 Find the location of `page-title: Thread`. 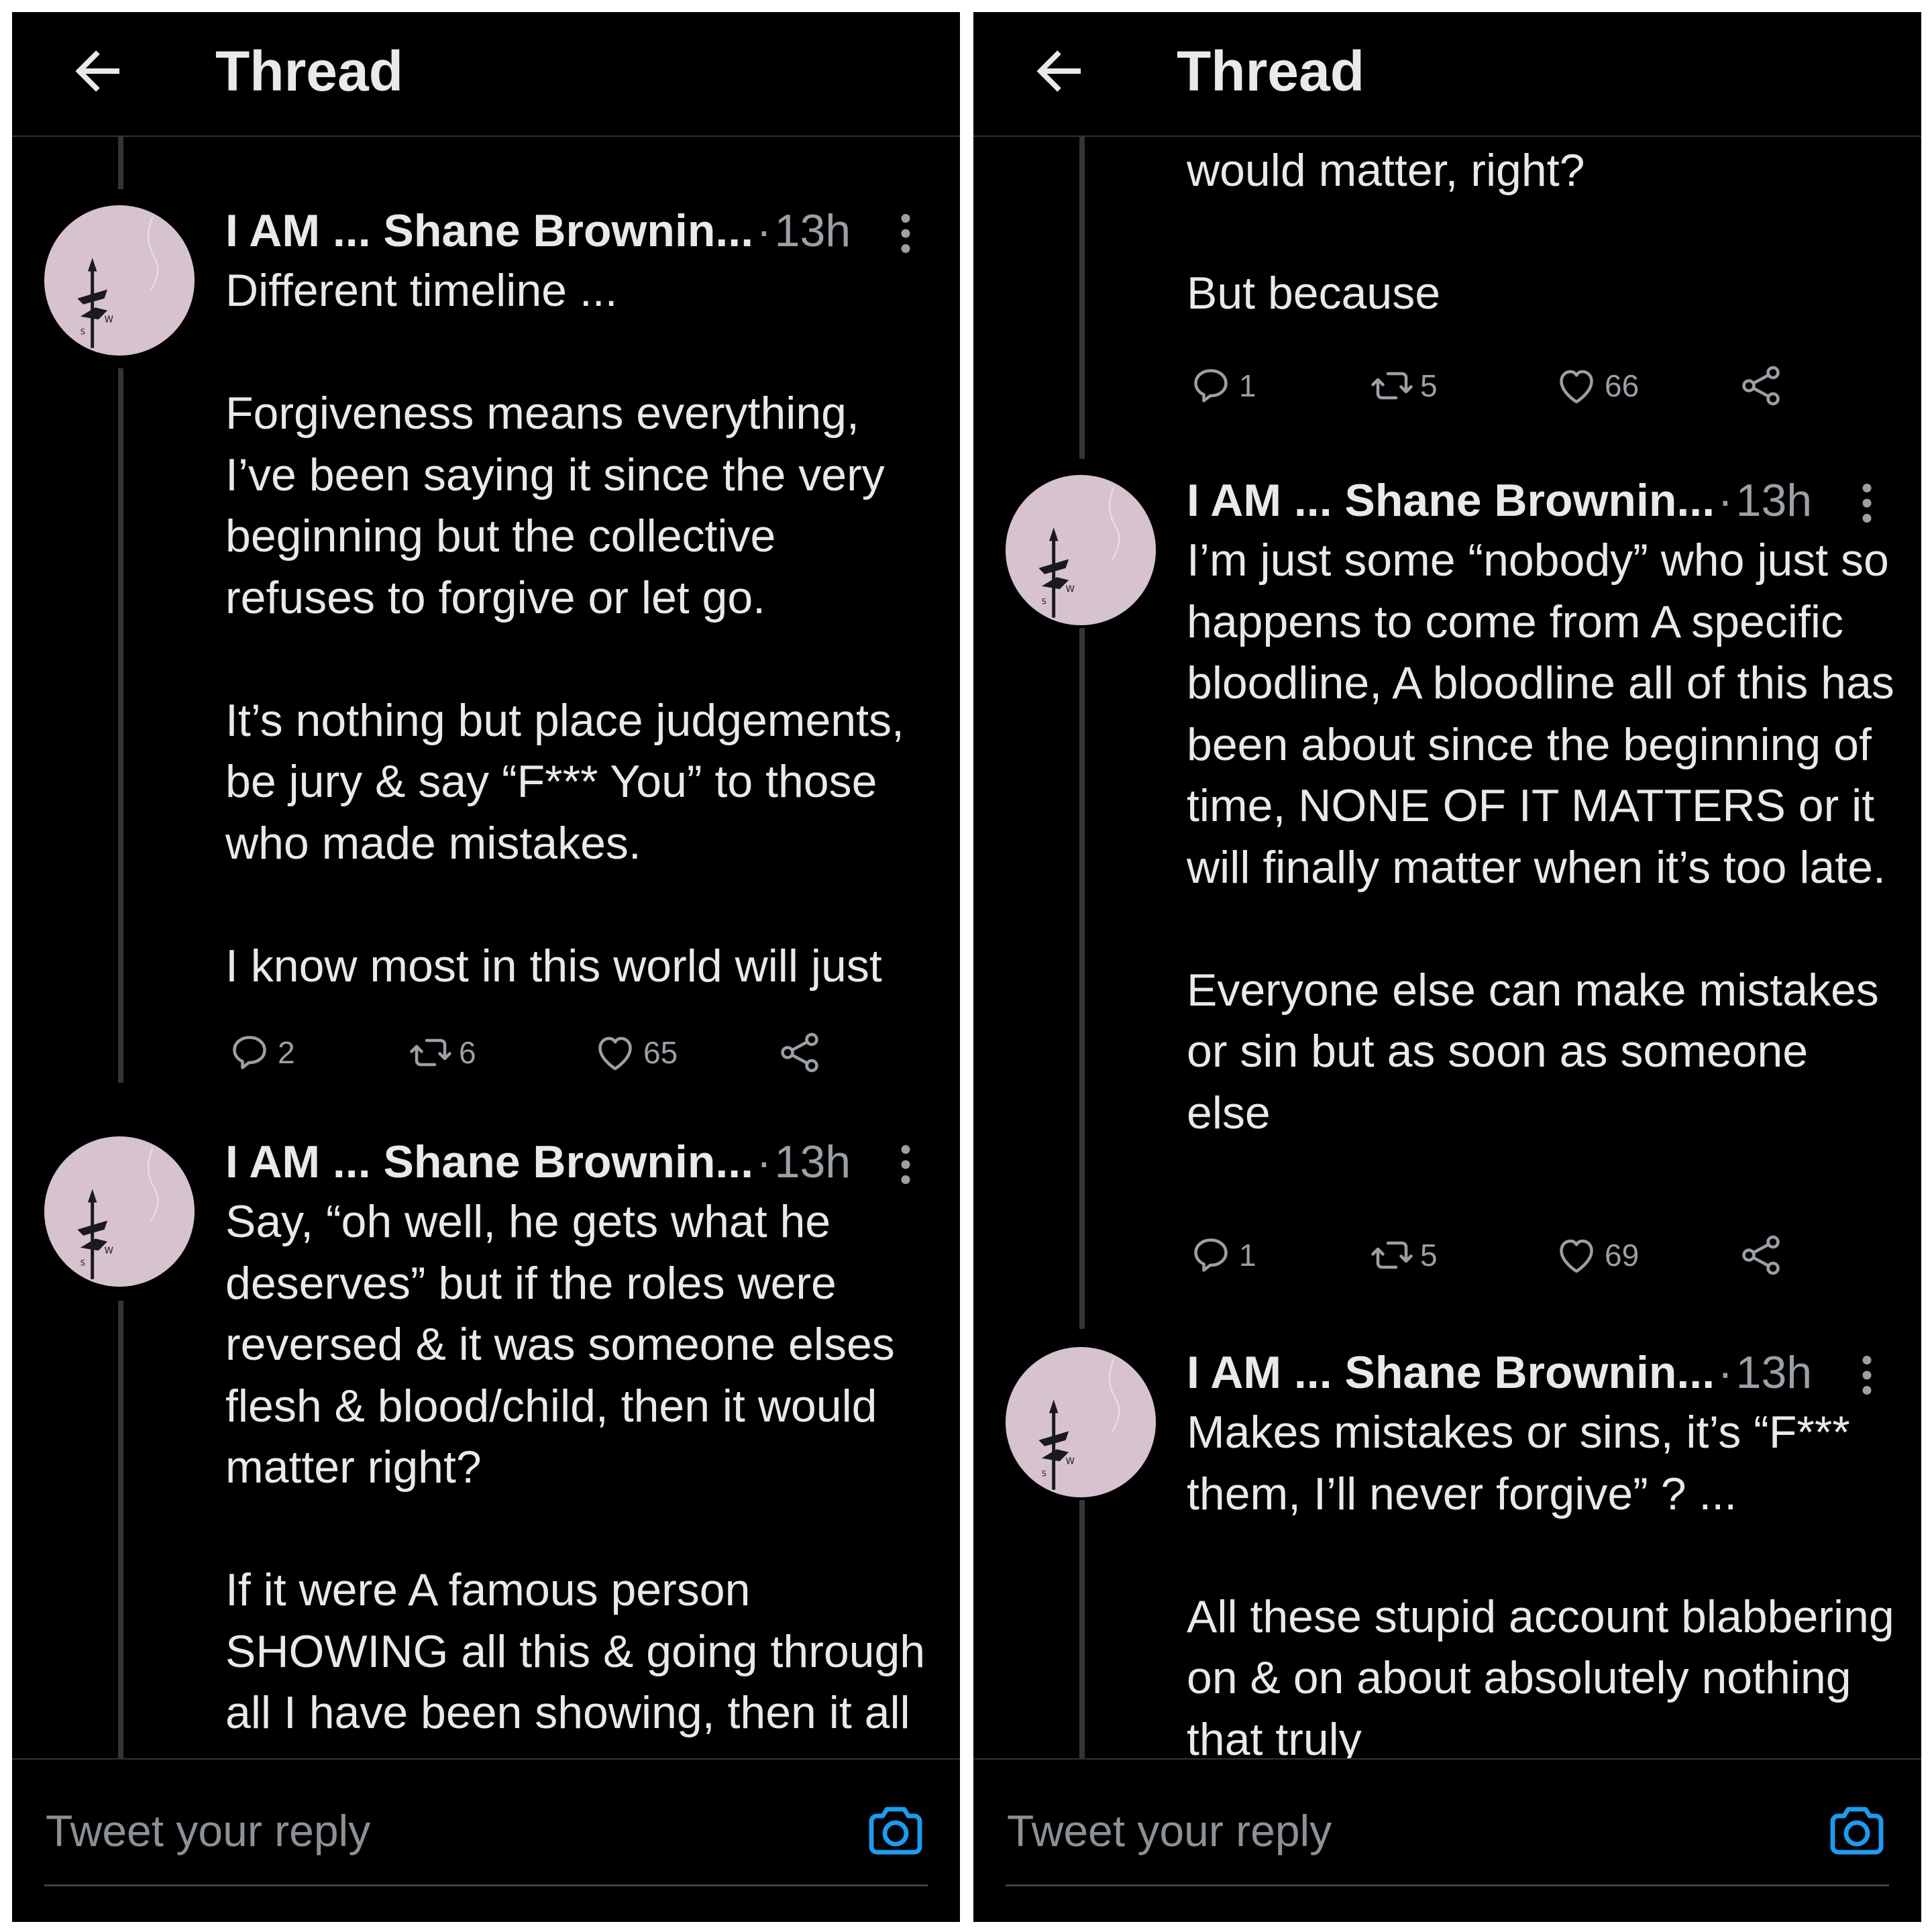

page-title: Thread is located at coordinates (309, 71).